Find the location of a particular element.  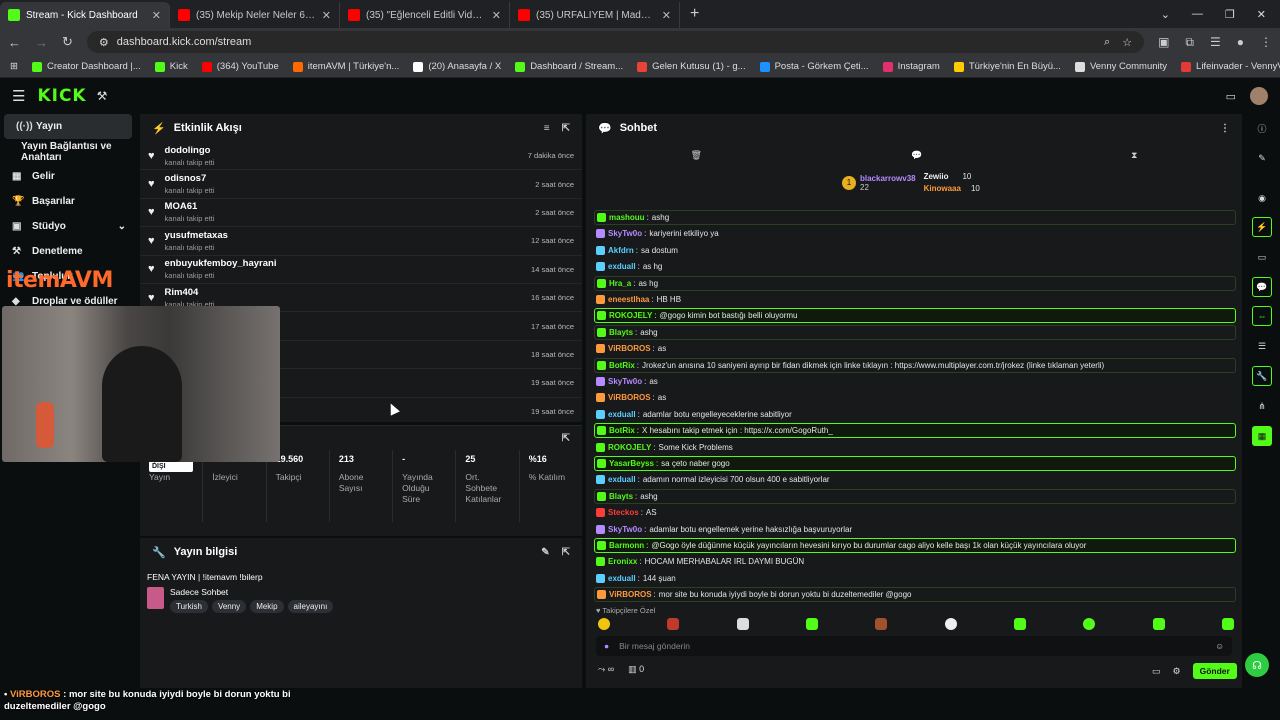

follower-name: dodolingo is located at coordinates (190, 150).